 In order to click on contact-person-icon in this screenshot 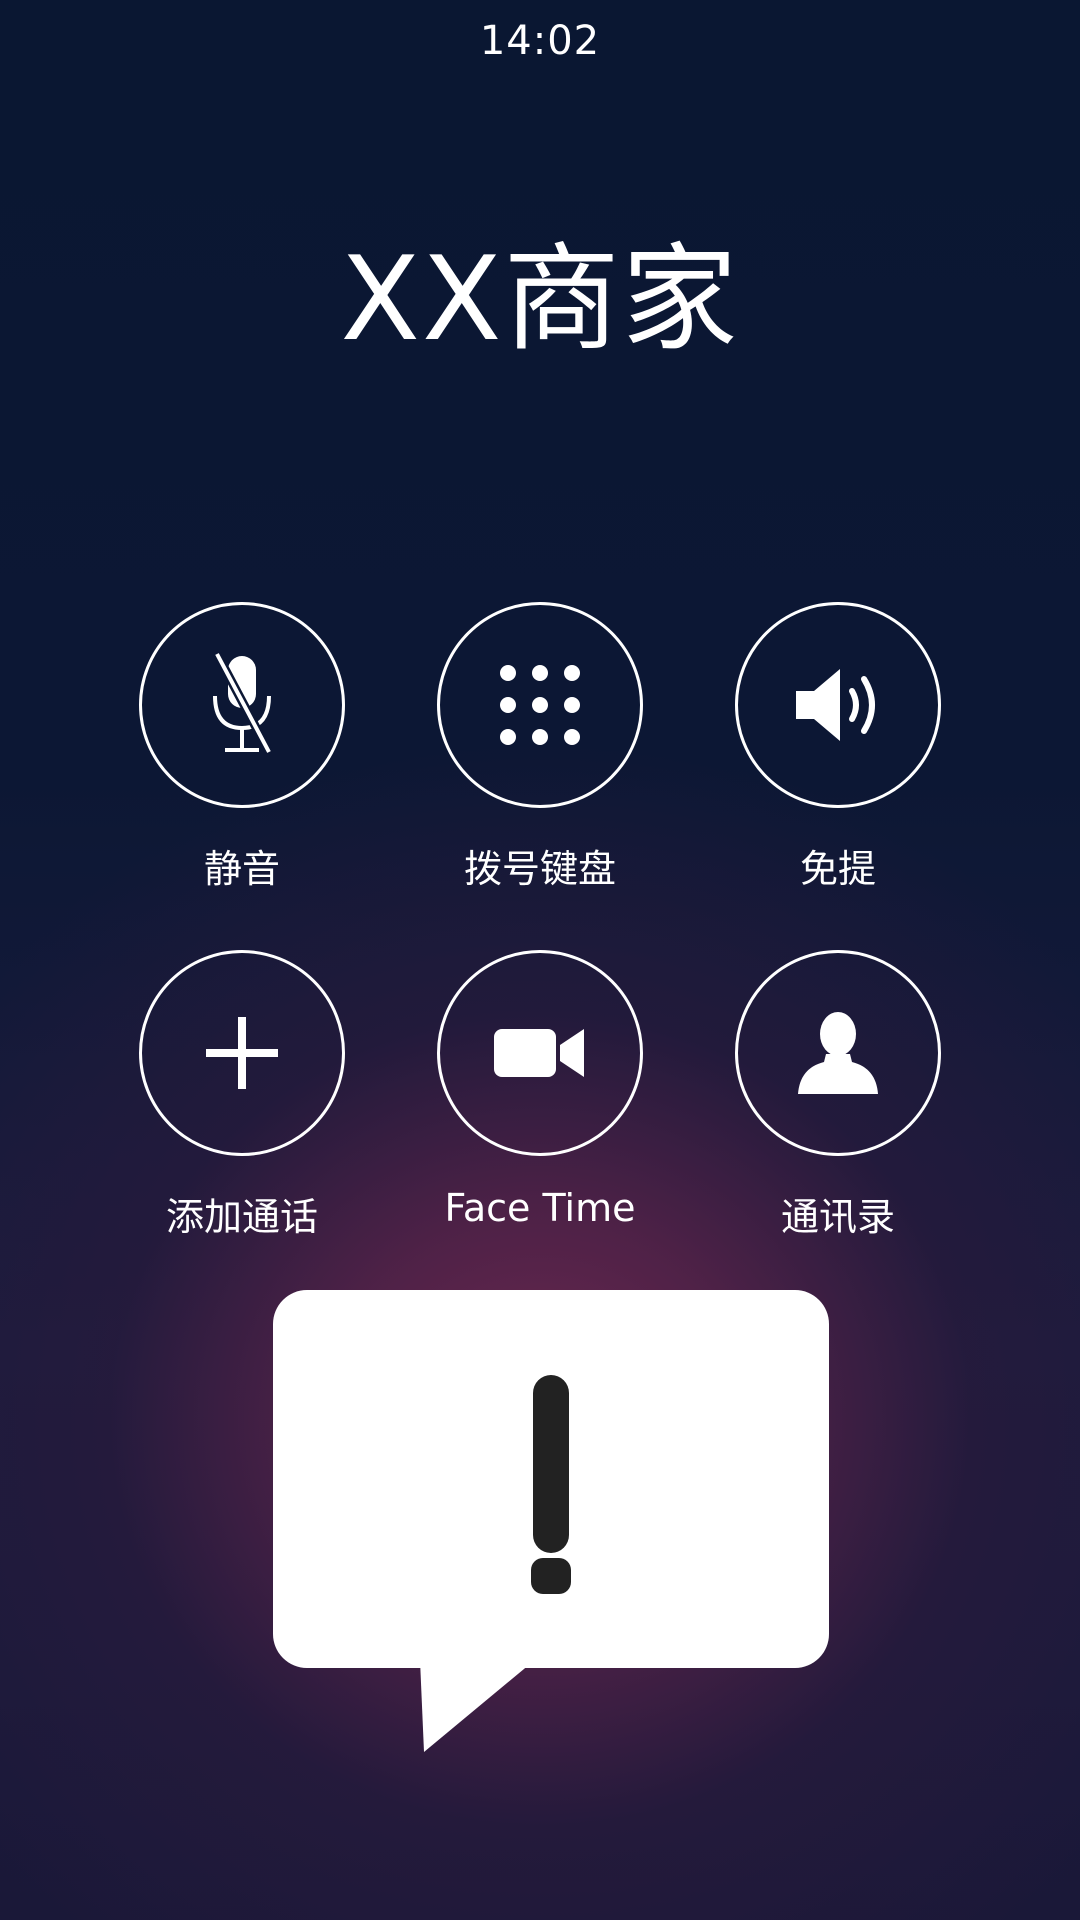, I will do `click(838, 1053)`.